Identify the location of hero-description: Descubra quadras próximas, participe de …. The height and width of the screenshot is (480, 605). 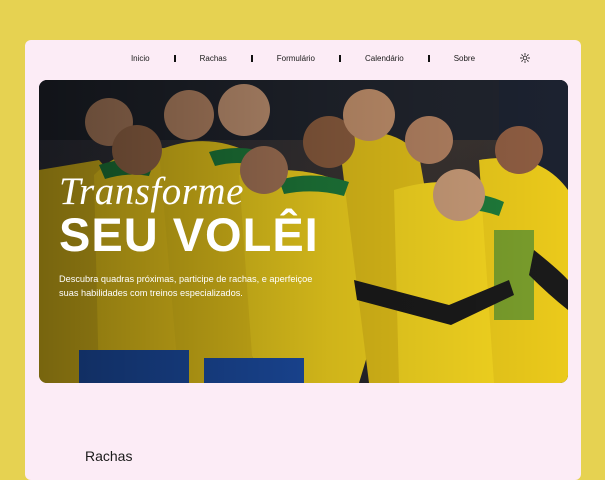
(186, 286).